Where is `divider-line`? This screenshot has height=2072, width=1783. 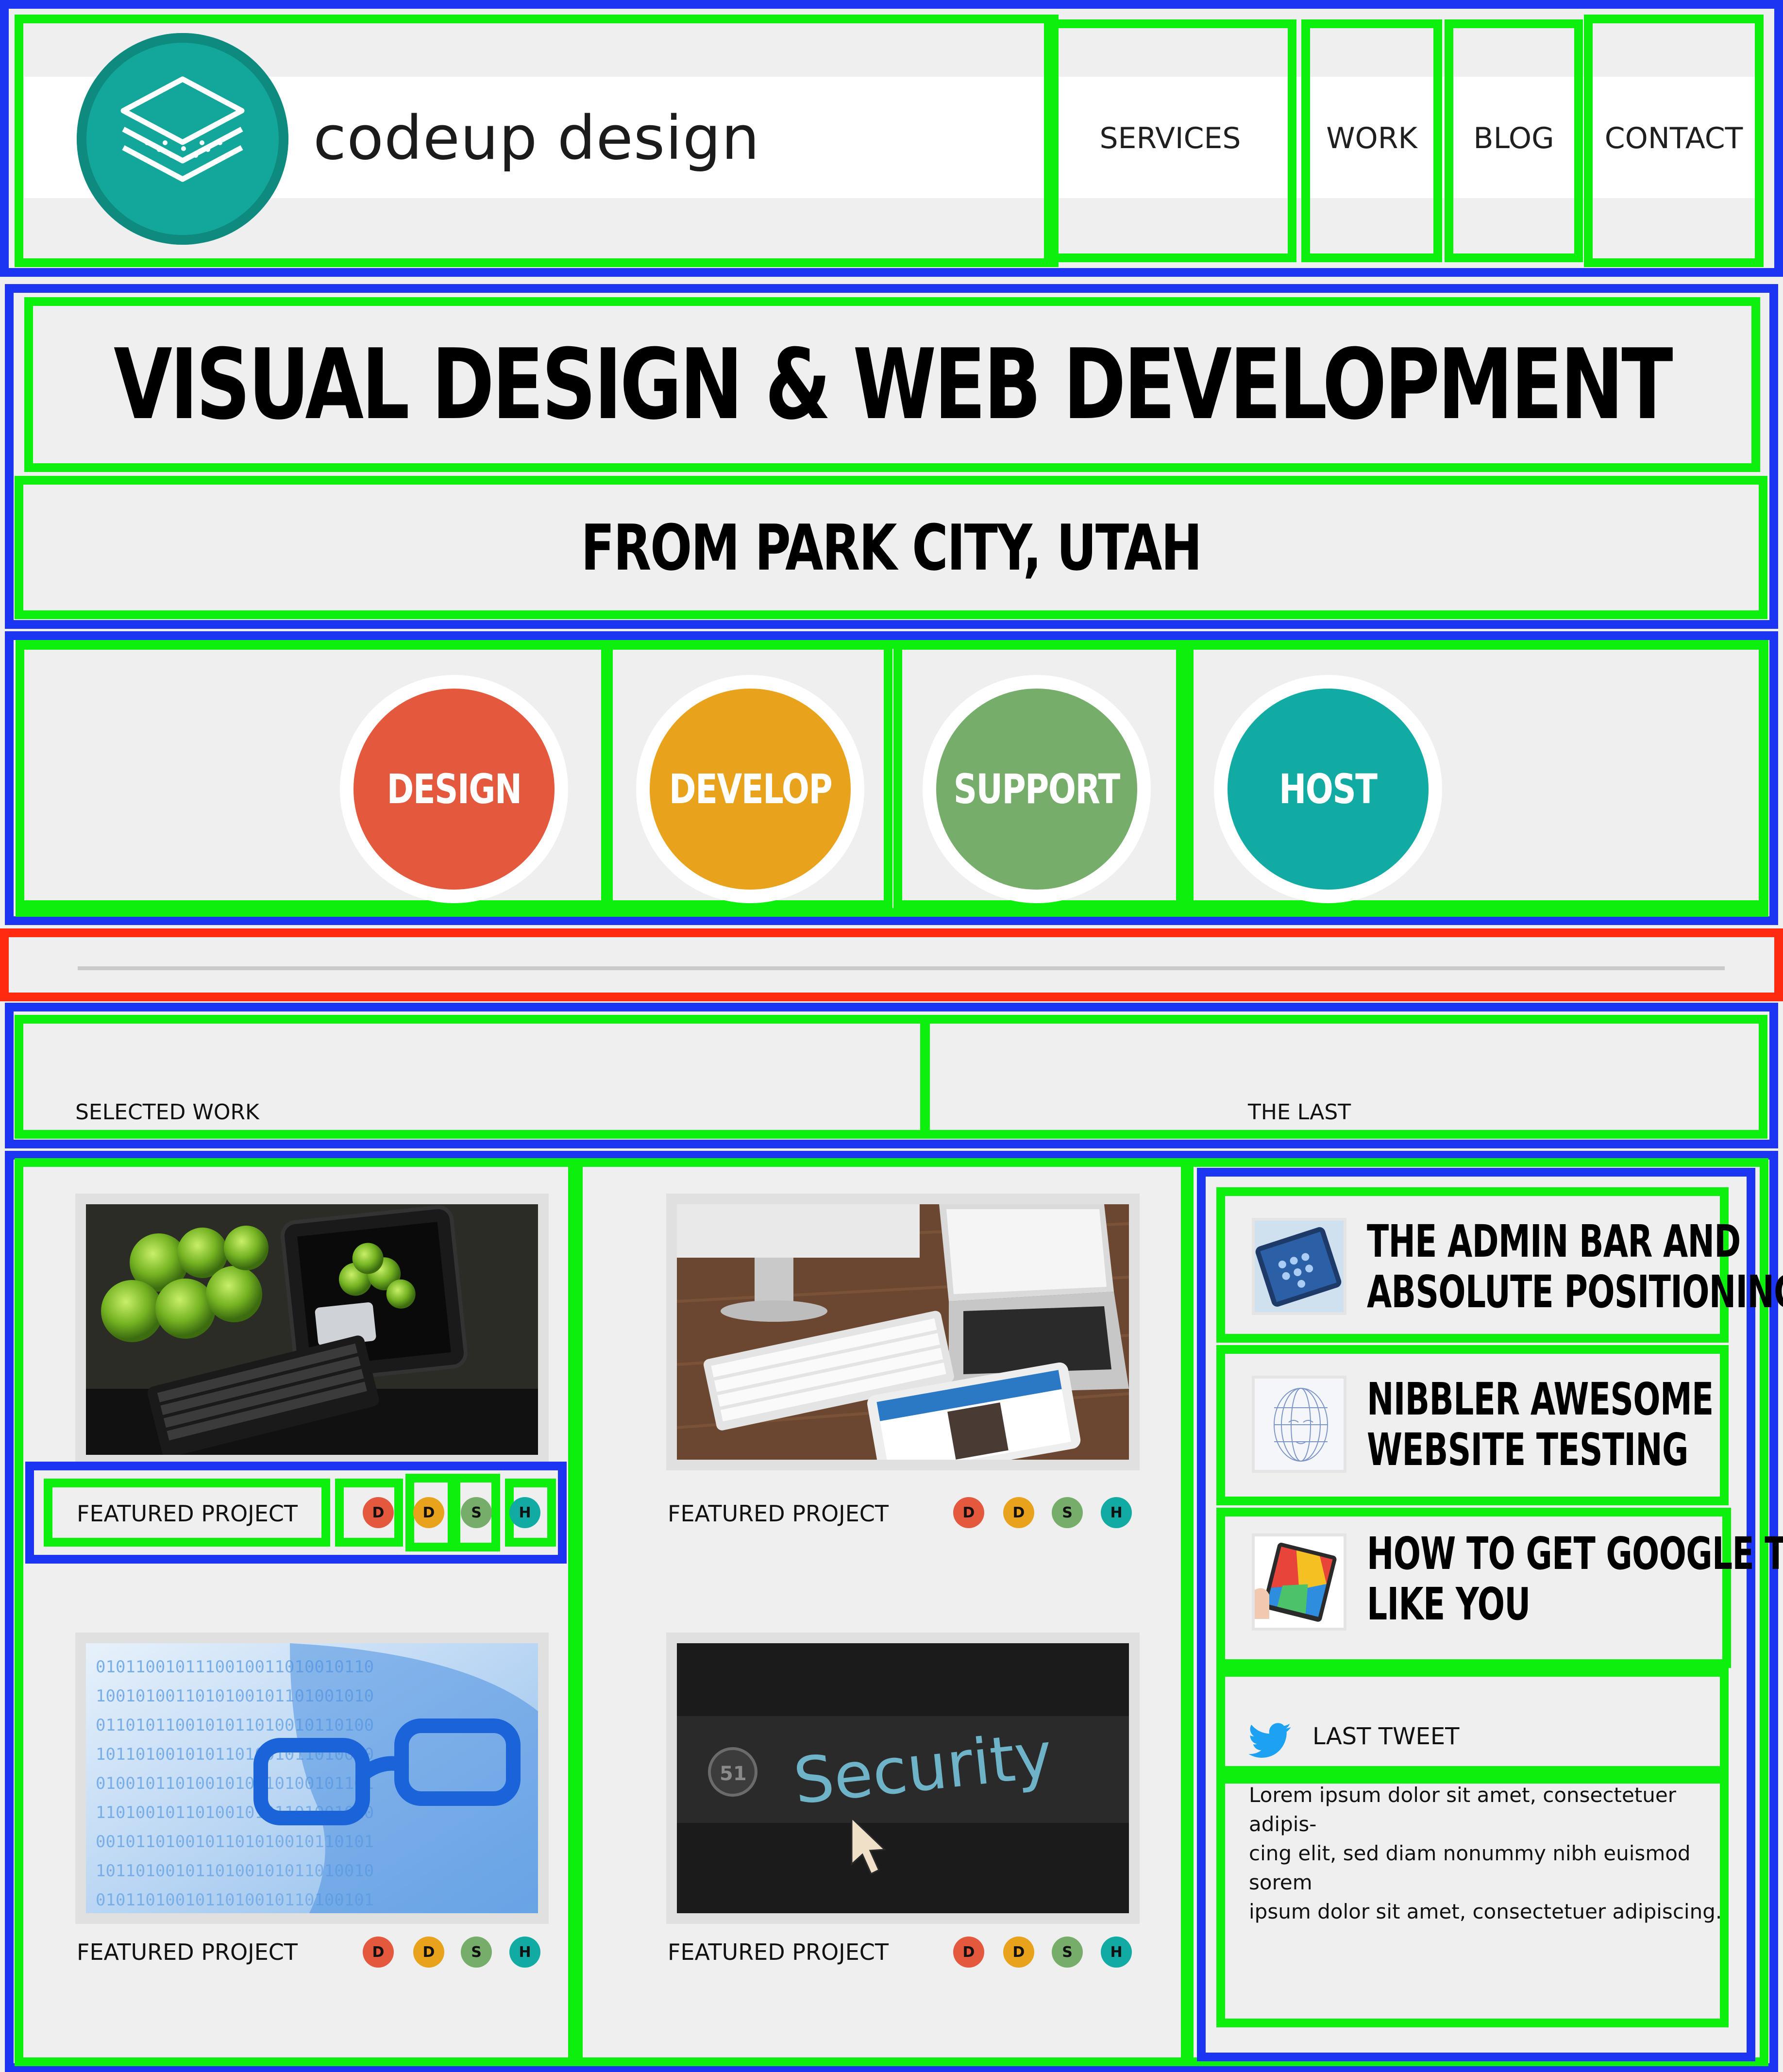
divider-line is located at coordinates (902, 968).